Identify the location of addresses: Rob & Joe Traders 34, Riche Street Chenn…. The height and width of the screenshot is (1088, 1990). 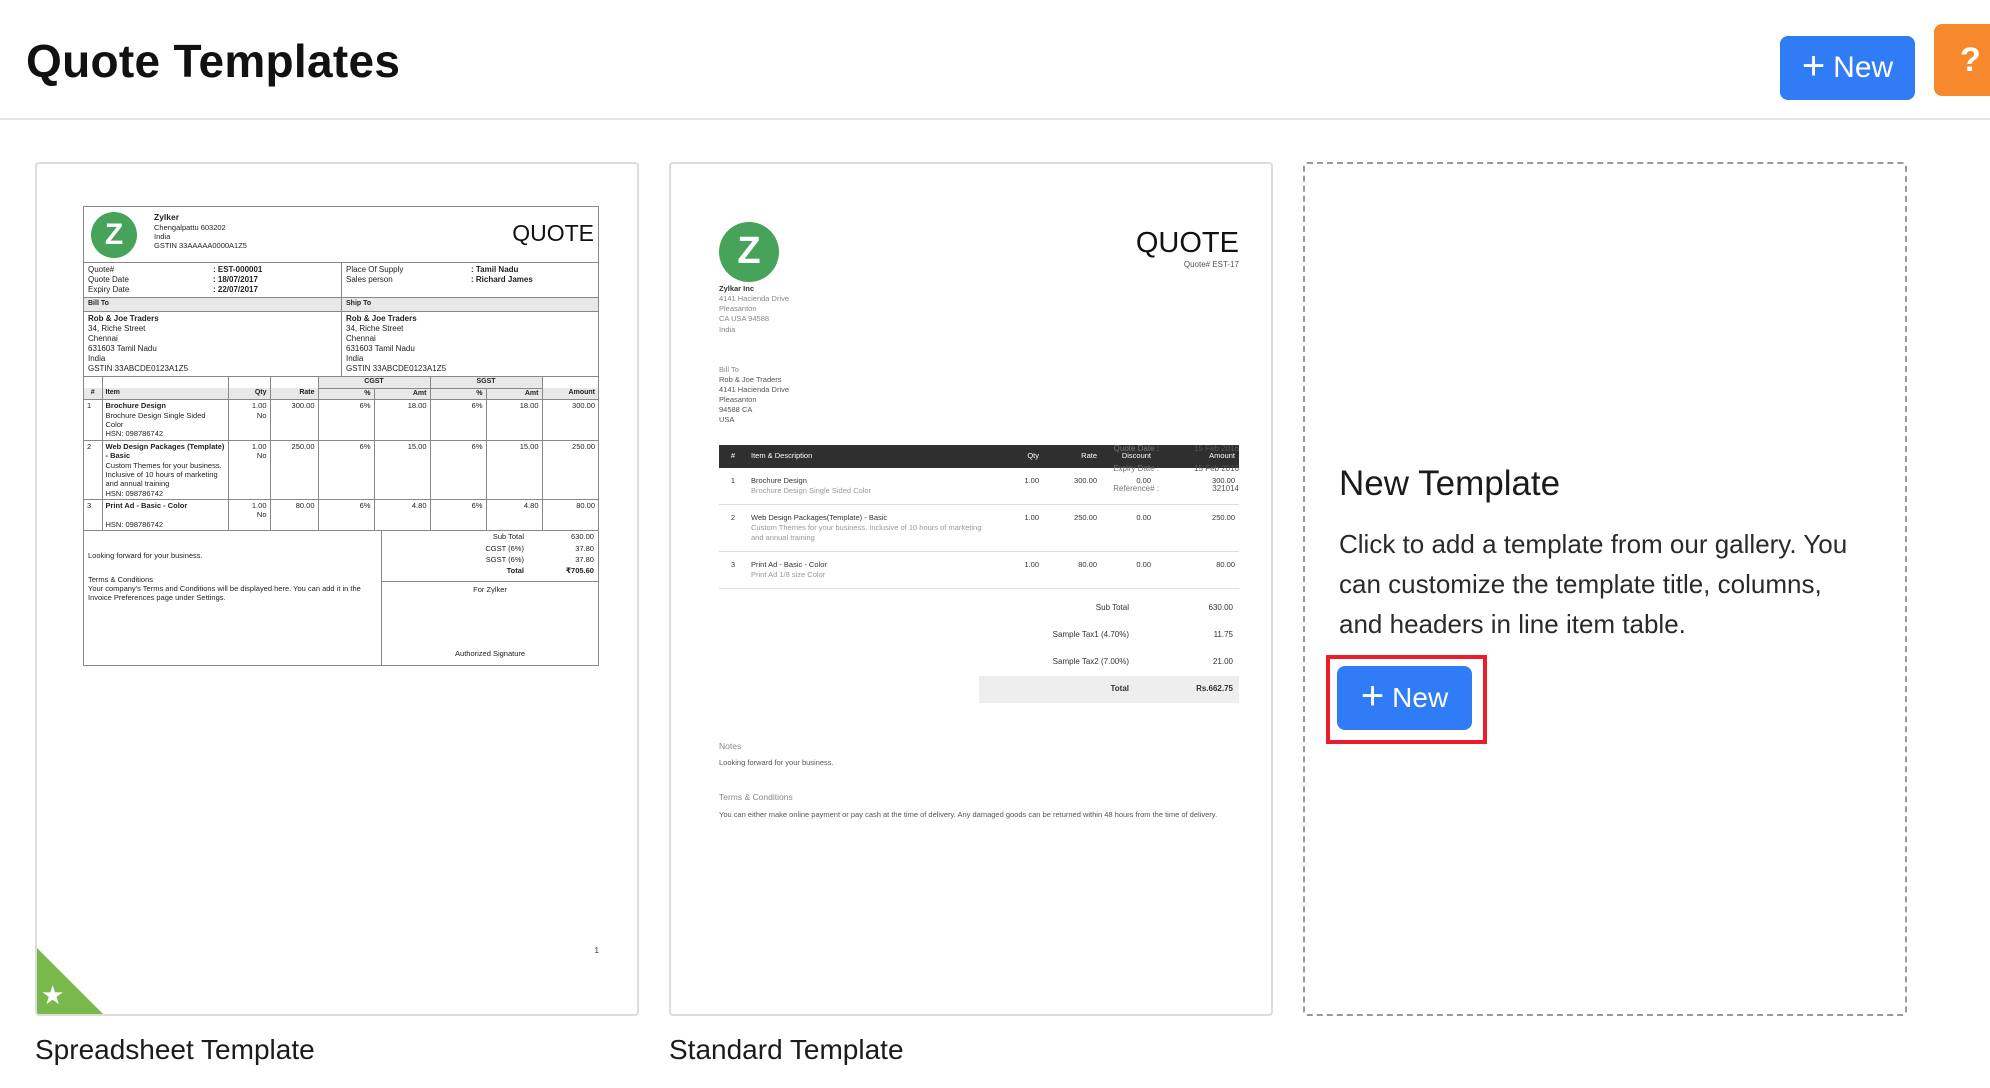
(341, 344).